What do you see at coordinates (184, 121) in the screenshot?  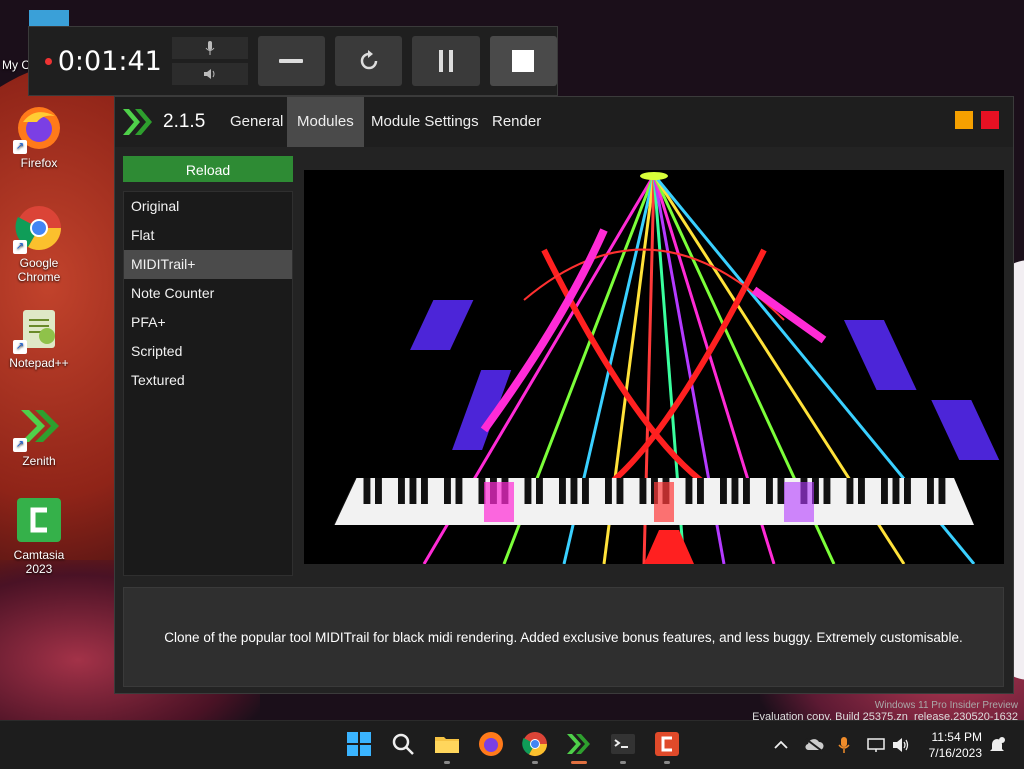 I see `app-version: 2.1.5` at bounding box center [184, 121].